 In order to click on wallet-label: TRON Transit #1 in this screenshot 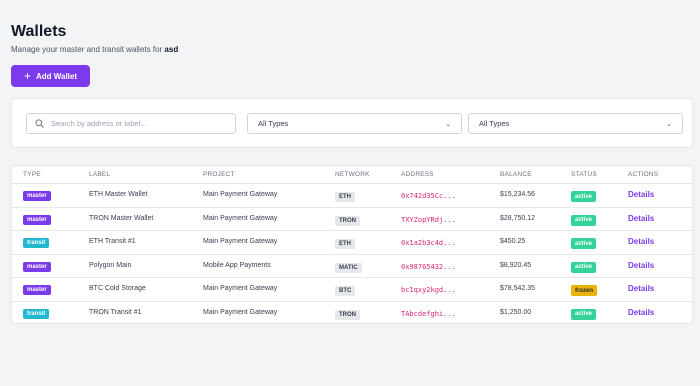, I will do `click(115, 312)`.